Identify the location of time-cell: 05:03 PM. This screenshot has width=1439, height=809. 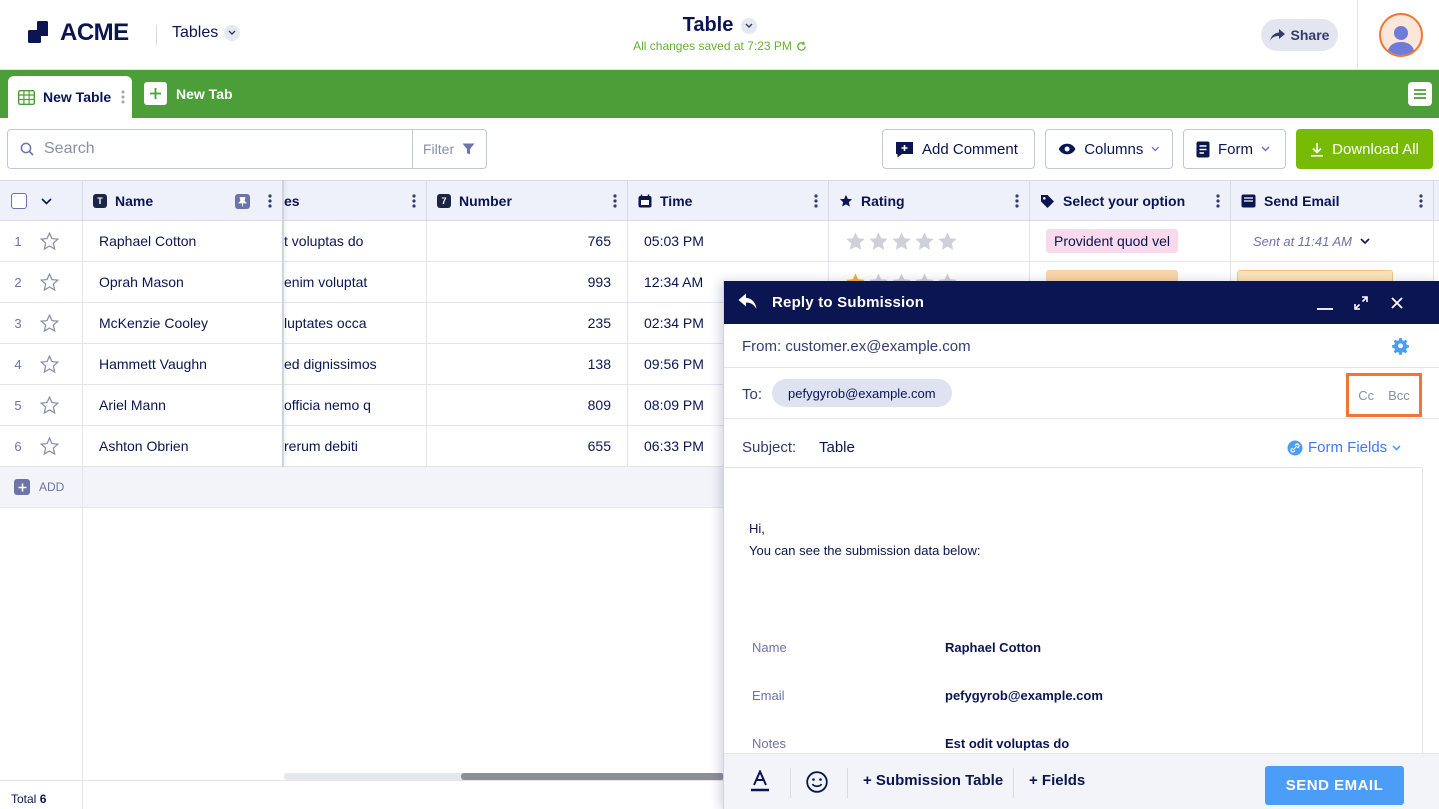
(728, 241).